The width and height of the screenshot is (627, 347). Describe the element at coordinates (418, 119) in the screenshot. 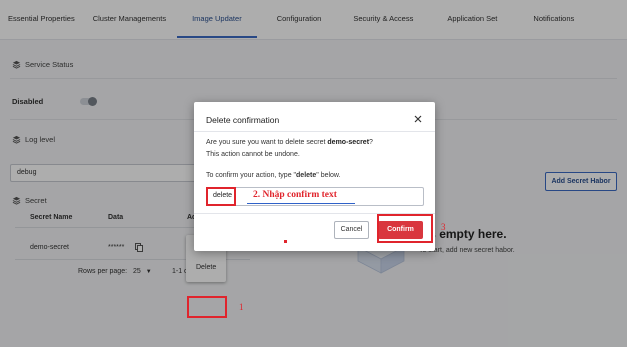

I see `close-icon` at that location.